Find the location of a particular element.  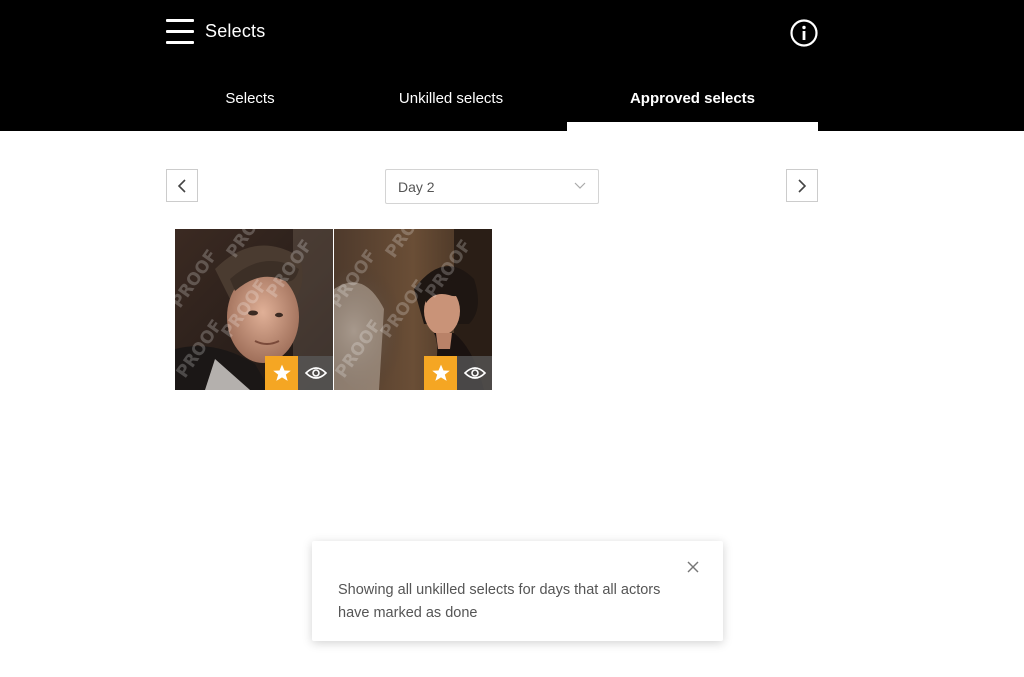

chevron-left-icon is located at coordinates (181, 185).